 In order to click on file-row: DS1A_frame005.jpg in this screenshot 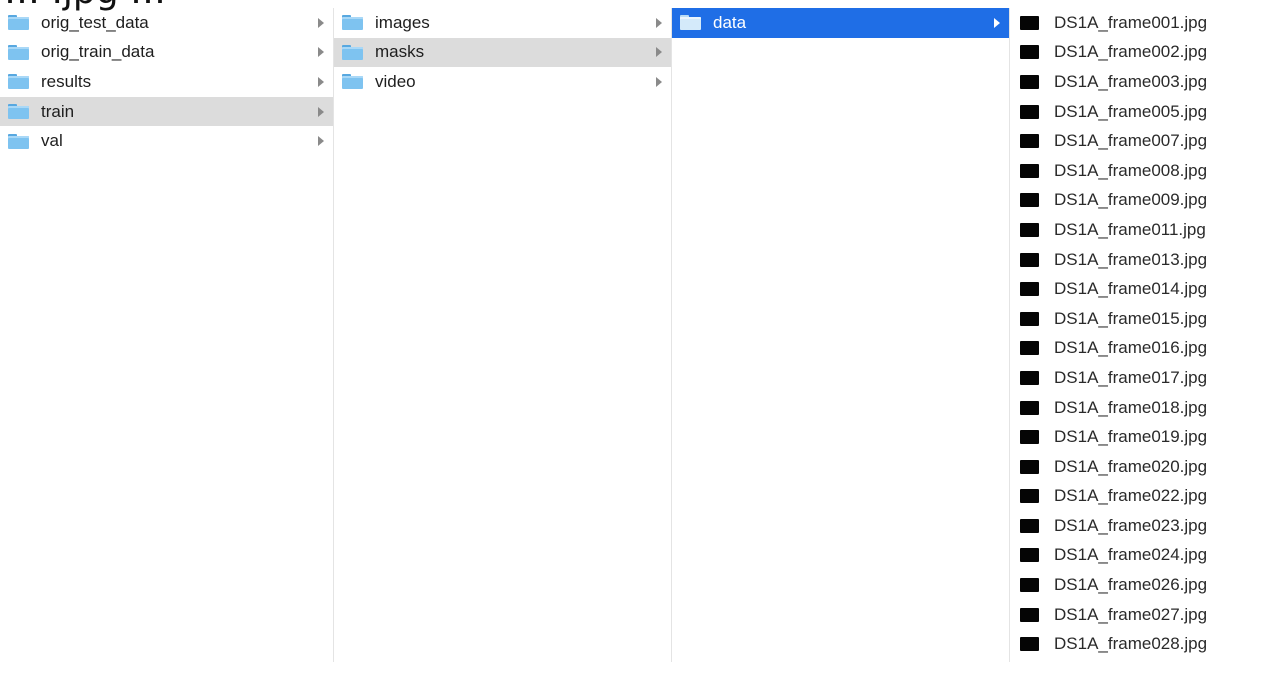, I will do `click(1148, 112)`.